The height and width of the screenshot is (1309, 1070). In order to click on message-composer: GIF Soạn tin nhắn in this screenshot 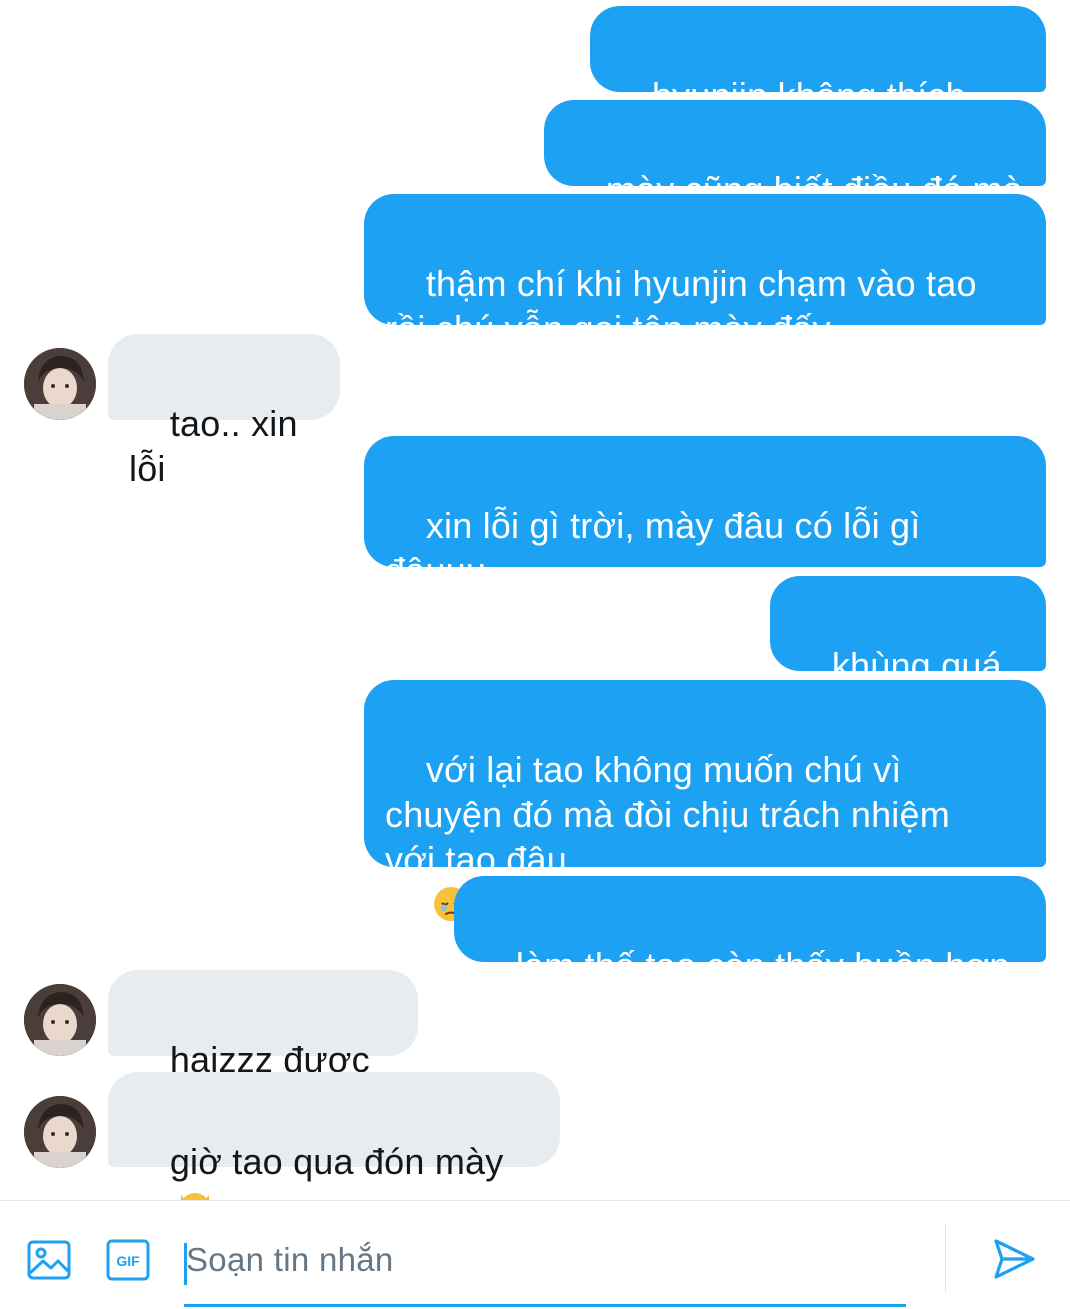, I will do `click(535, 1254)`.